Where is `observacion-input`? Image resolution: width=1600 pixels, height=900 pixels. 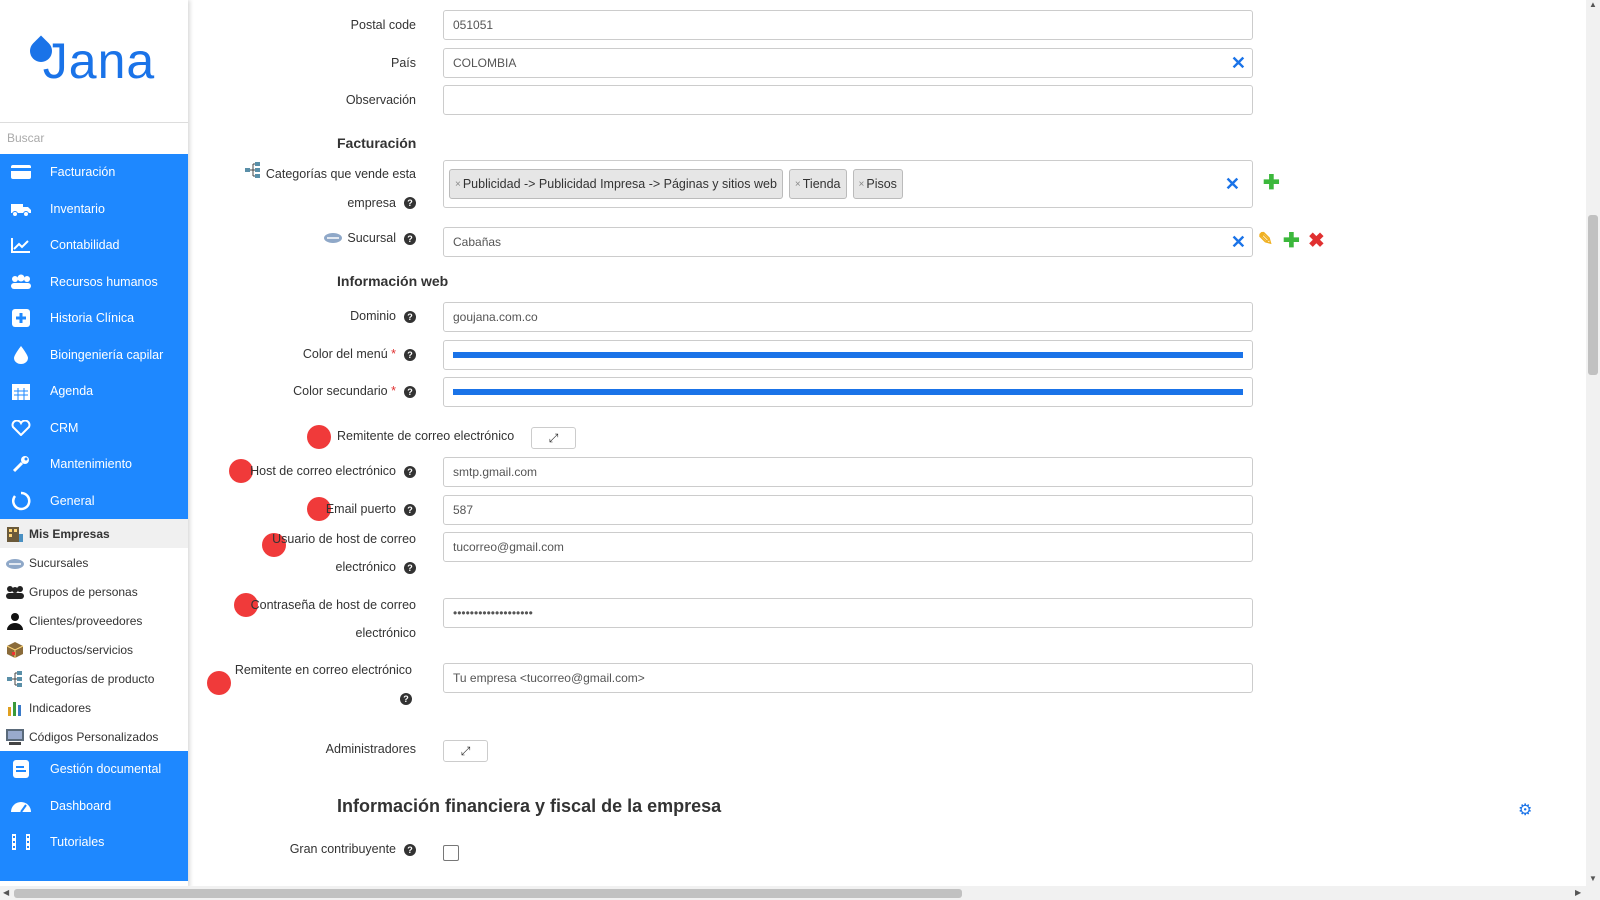
observacion-input is located at coordinates (848, 100).